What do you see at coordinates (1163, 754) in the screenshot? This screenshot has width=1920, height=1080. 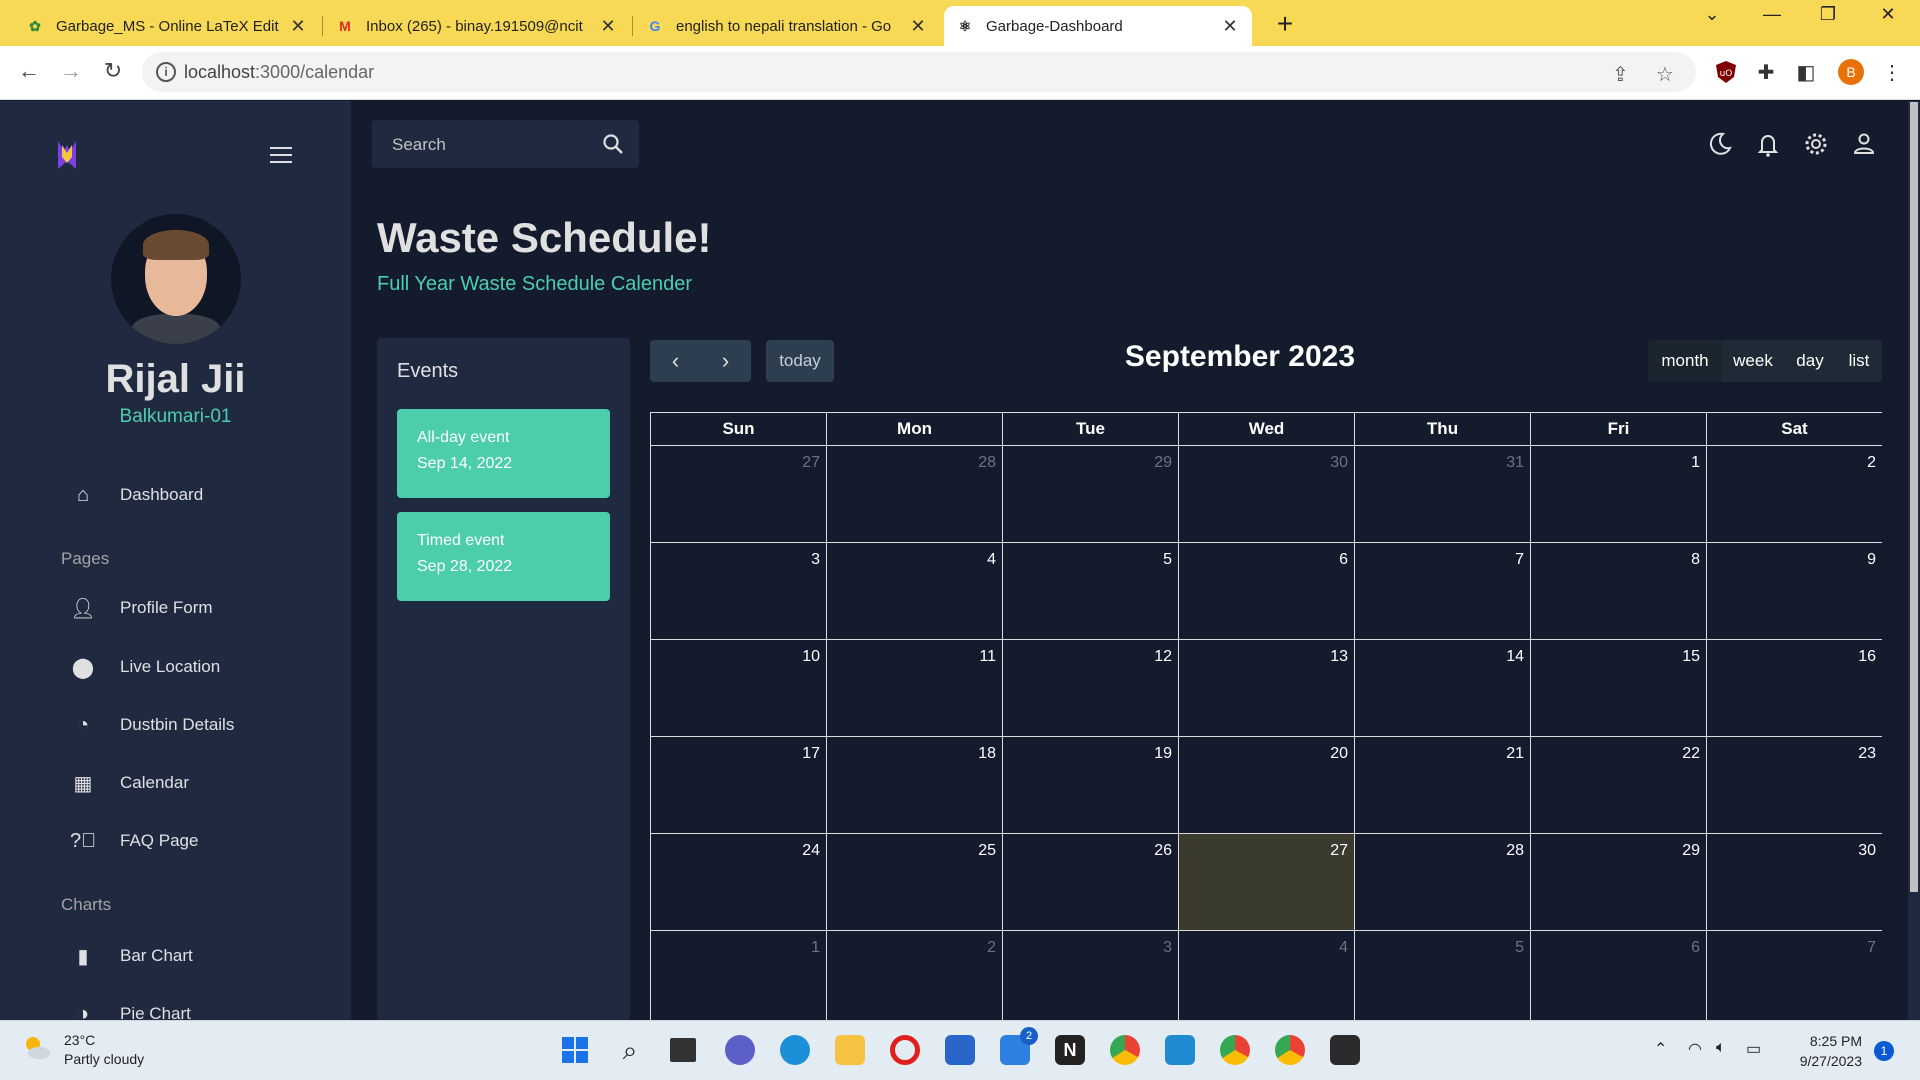 I see `day-number: 19` at bounding box center [1163, 754].